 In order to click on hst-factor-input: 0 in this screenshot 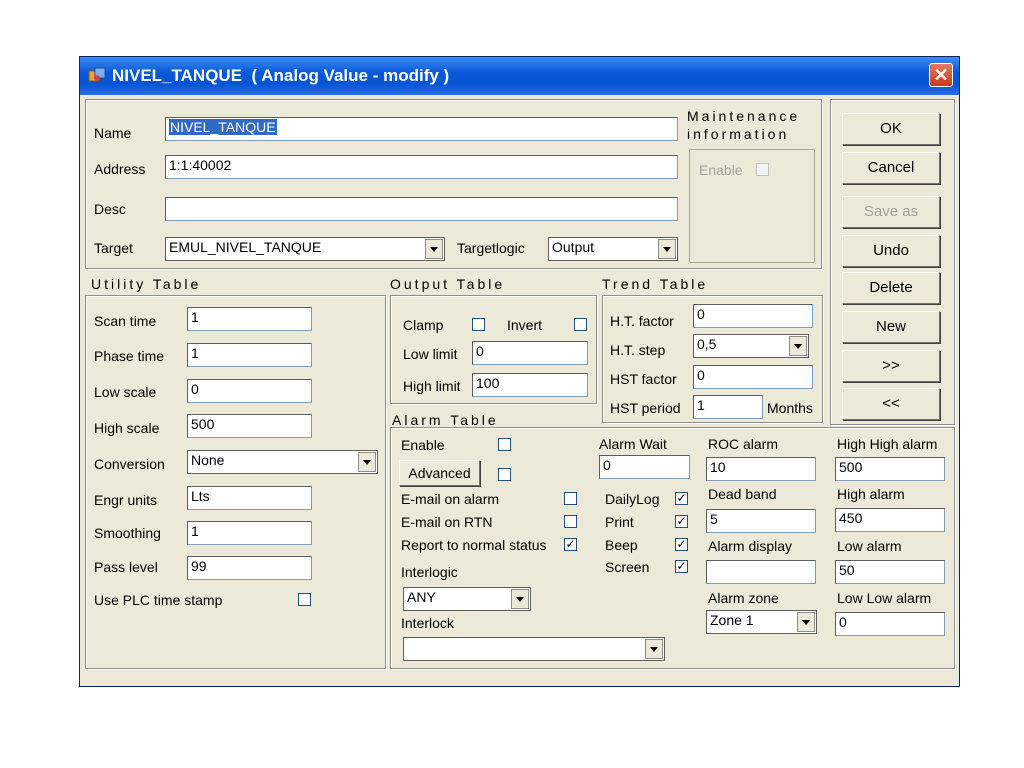, I will do `click(753, 377)`.